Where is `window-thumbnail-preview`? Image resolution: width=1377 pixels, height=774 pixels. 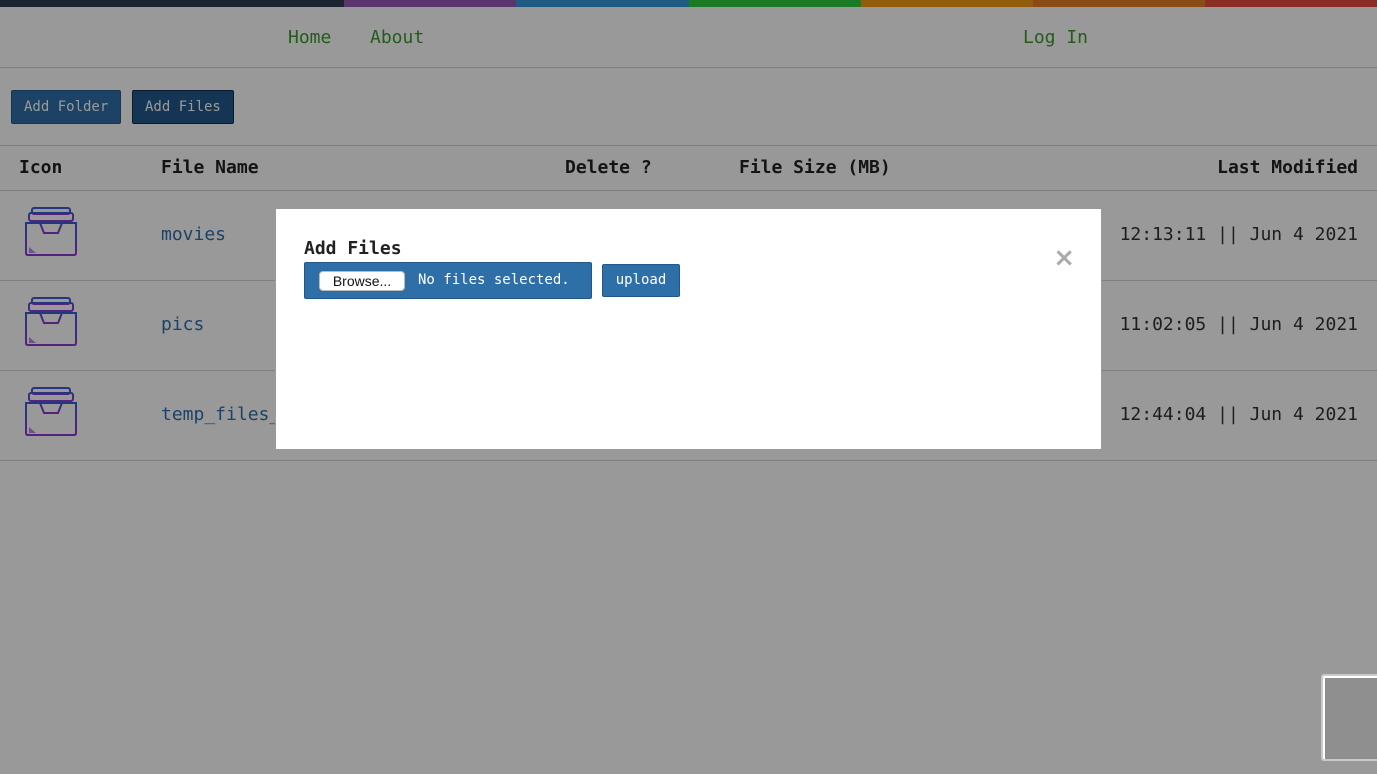 window-thumbnail-preview is located at coordinates (1349, 717).